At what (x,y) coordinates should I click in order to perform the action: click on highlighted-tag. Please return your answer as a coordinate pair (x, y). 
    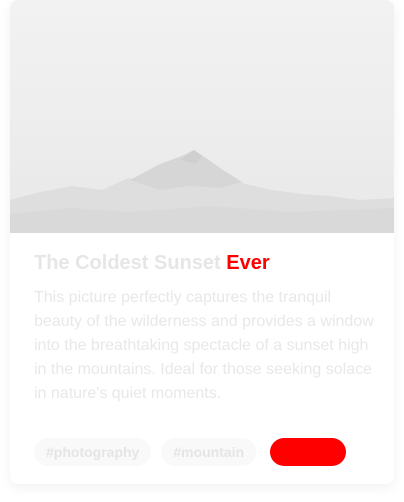
    Looking at the image, I should click on (308, 452).